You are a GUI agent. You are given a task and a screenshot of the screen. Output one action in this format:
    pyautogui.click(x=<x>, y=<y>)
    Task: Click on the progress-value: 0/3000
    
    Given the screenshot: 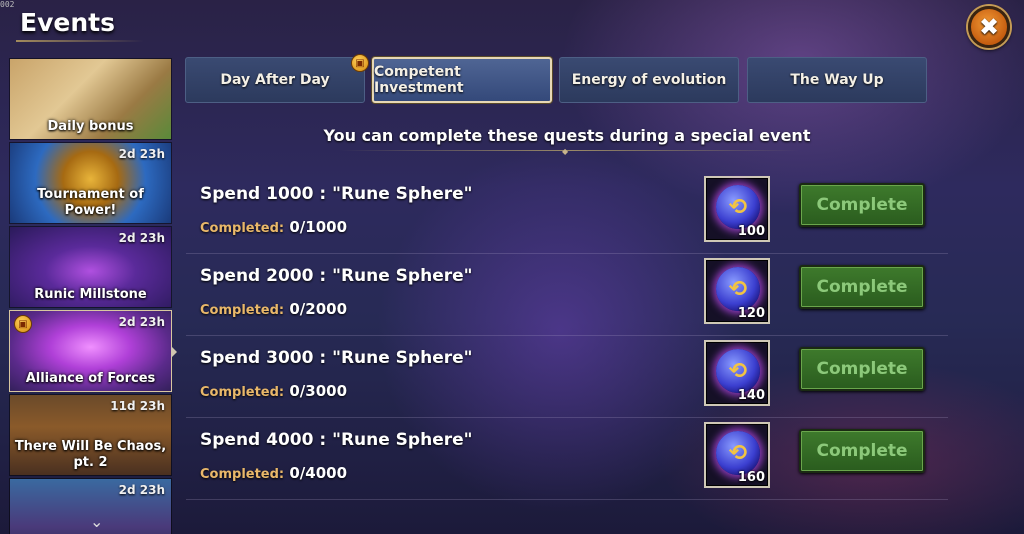 What is the action you would take?
    pyautogui.click(x=318, y=391)
    